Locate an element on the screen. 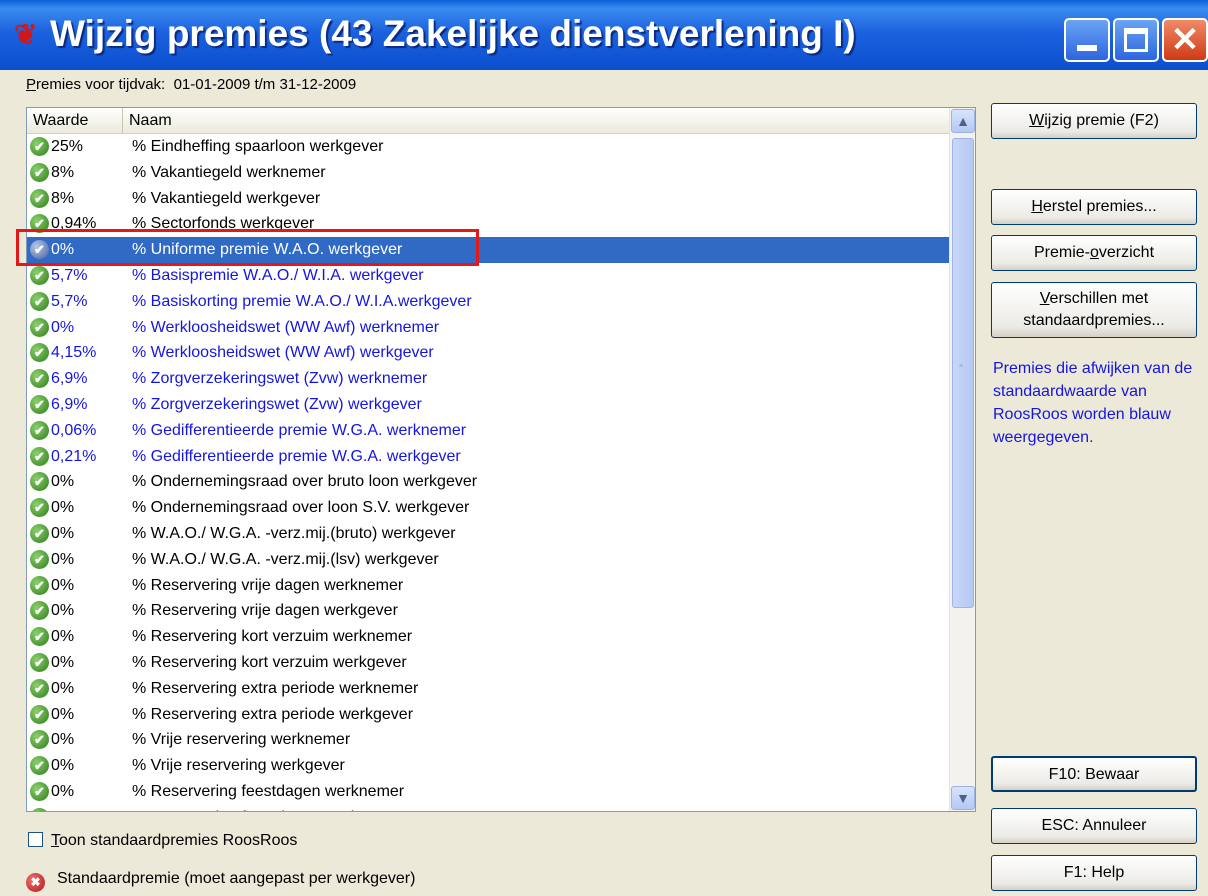 The width and height of the screenshot is (1208, 896). table-row: ✔ 0% % Vrije reservering werknemer is located at coordinates (488, 740).